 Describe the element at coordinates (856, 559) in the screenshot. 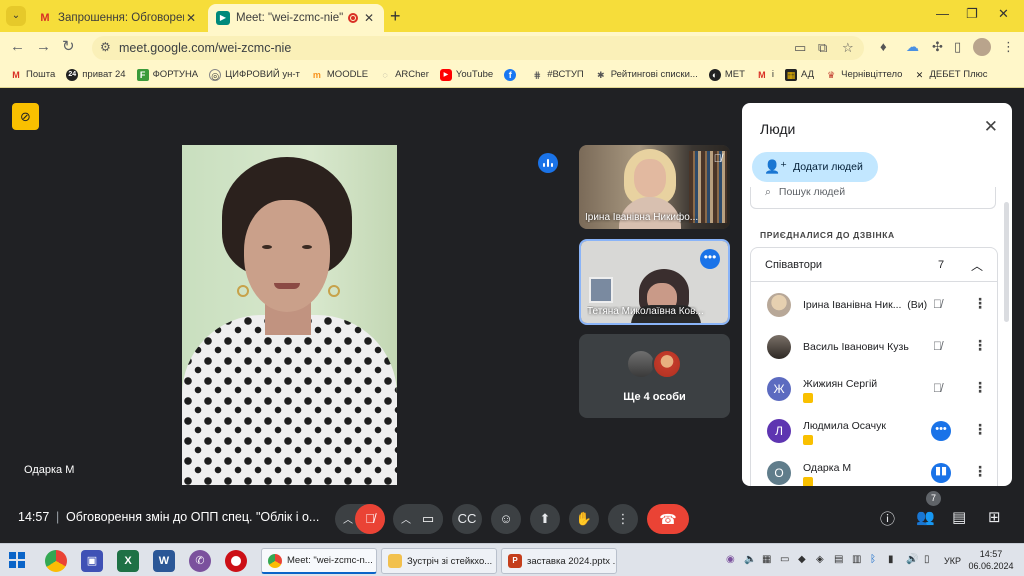

I see `keyboard-tray-icon: ▥` at that location.